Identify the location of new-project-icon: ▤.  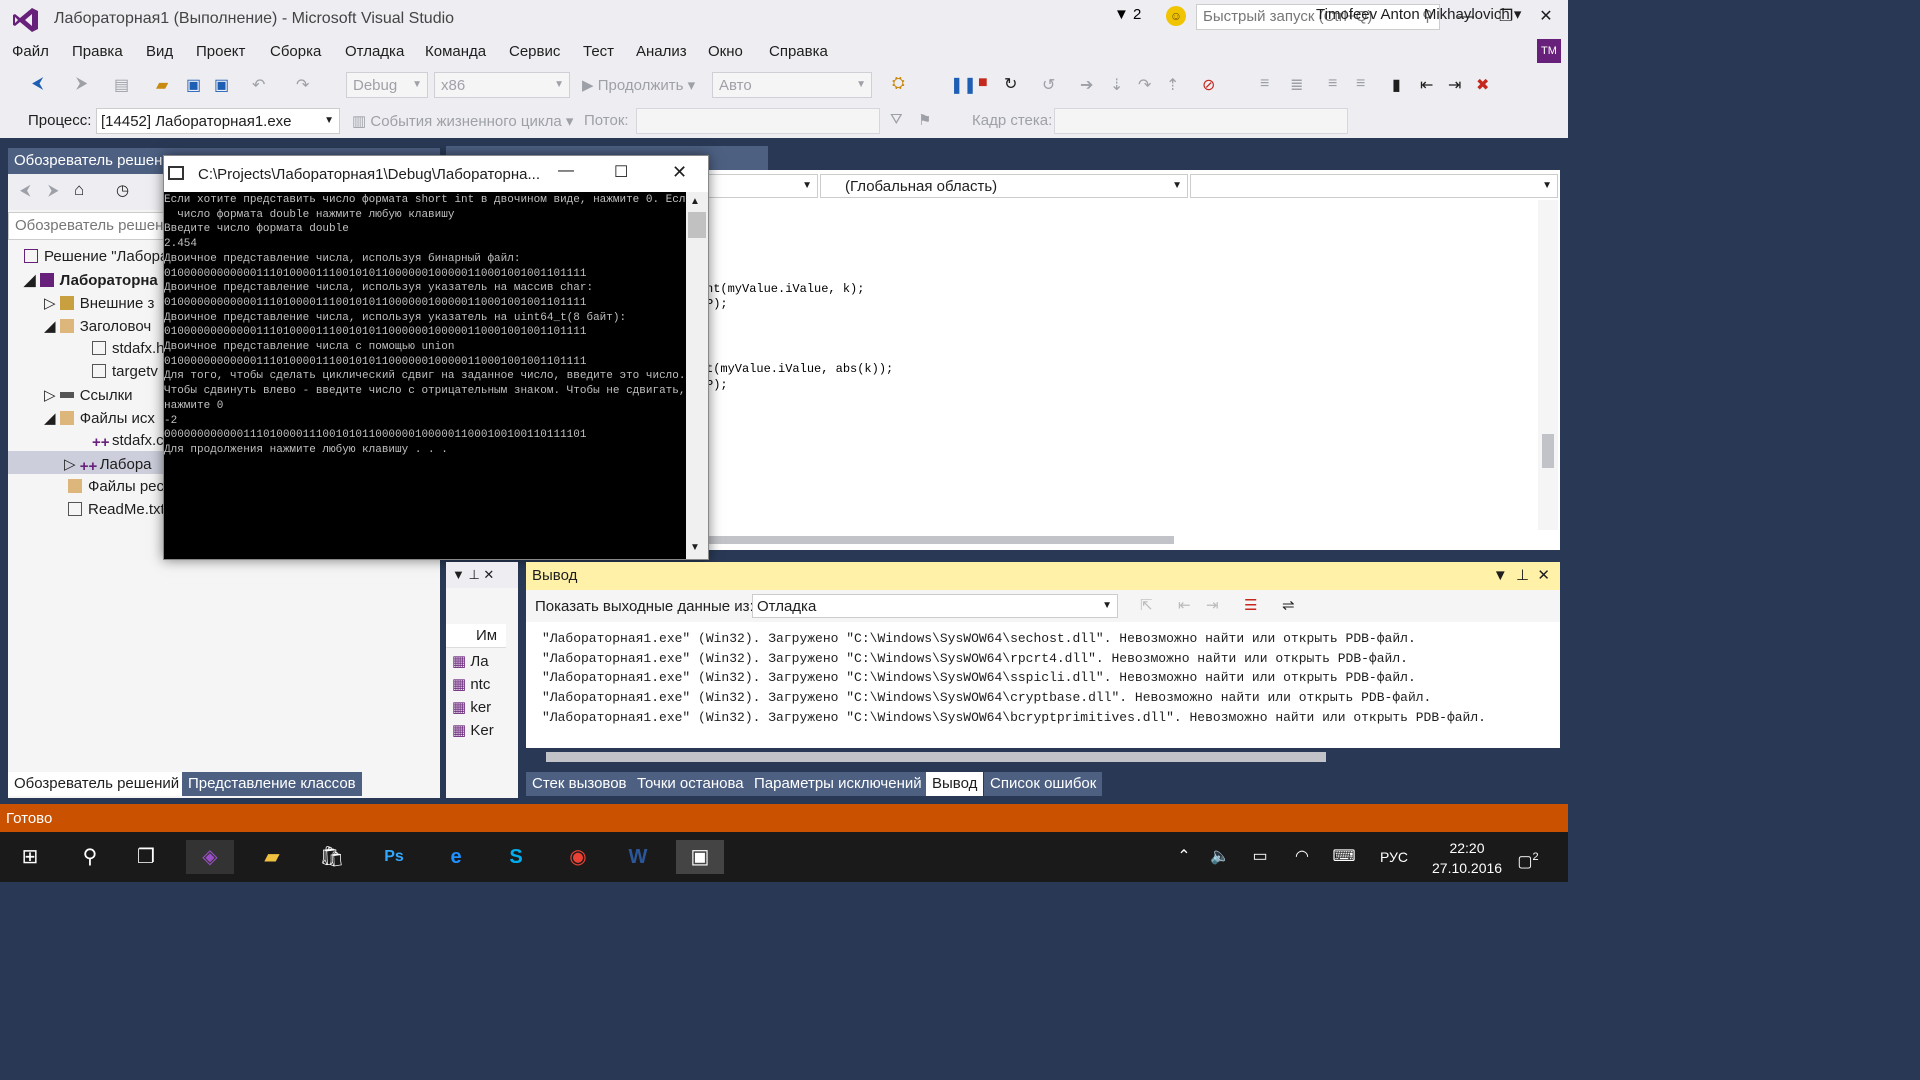
(121, 85).